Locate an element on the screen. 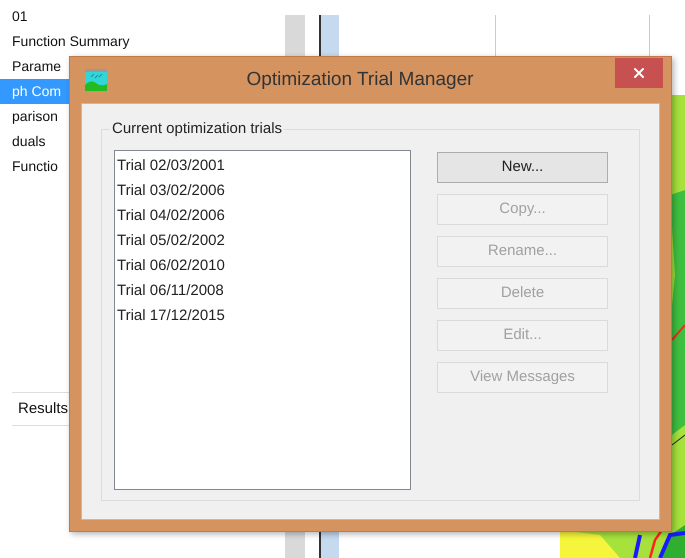  tree-item: Functio is located at coordinates (34, 166).